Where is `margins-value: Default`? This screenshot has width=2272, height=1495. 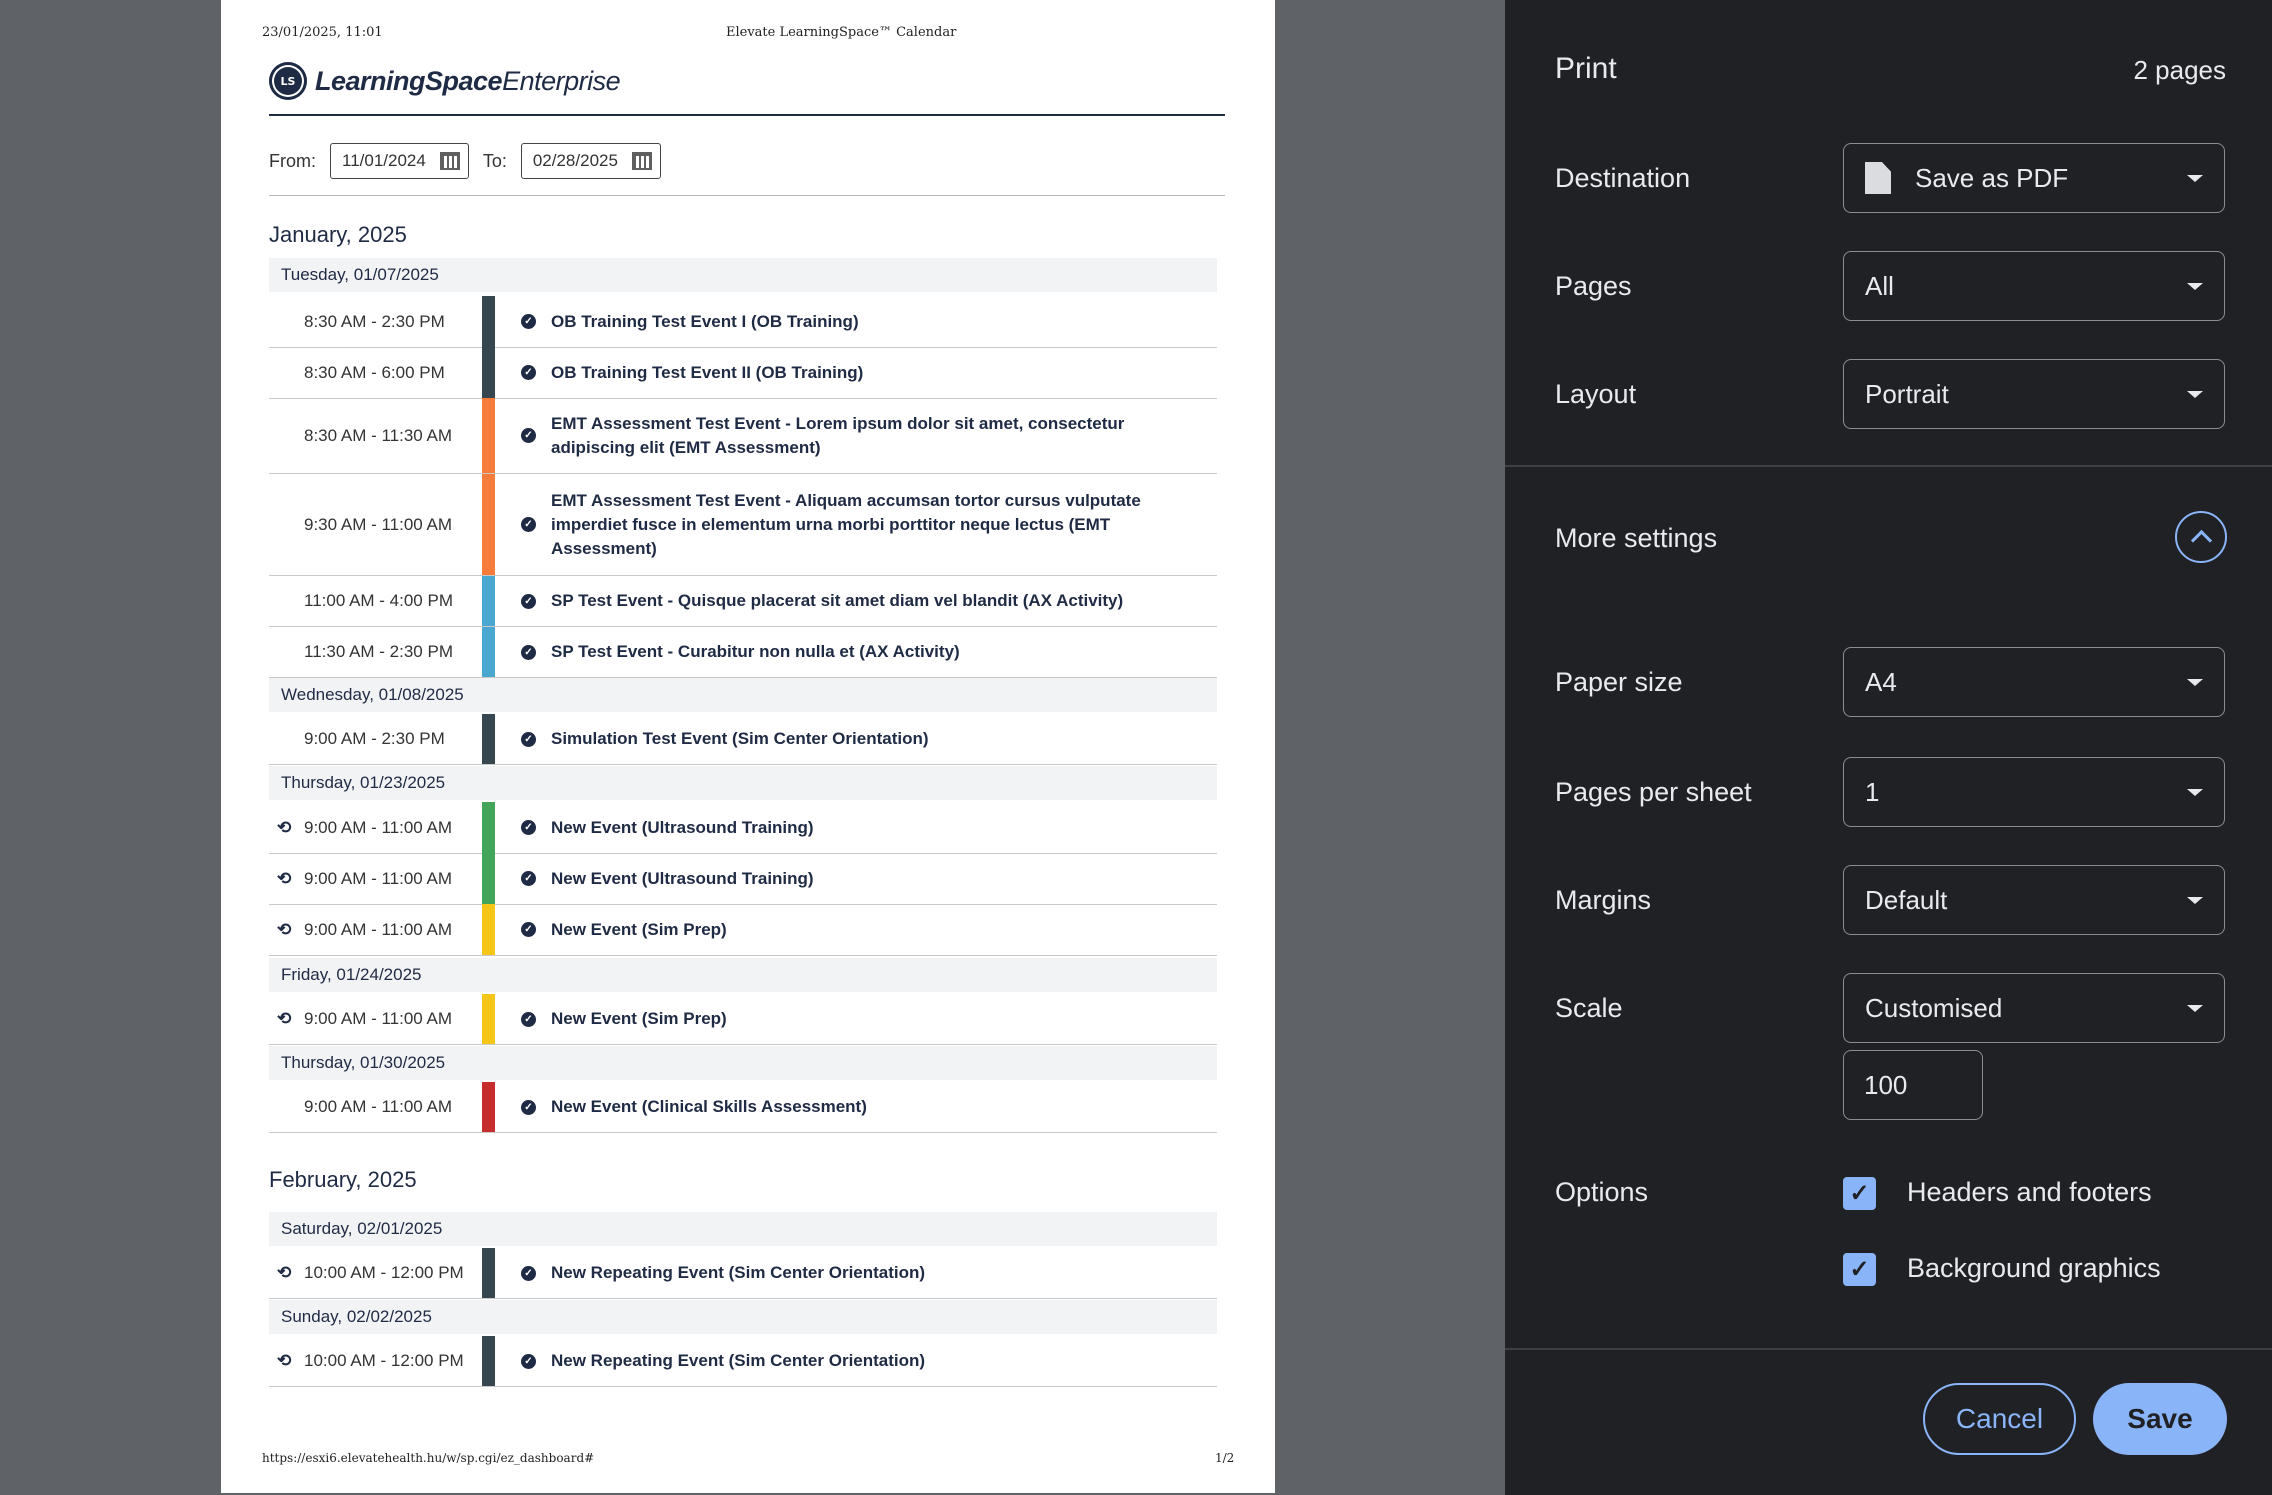
margins-value: Default is located at coordinates (1906, 899).